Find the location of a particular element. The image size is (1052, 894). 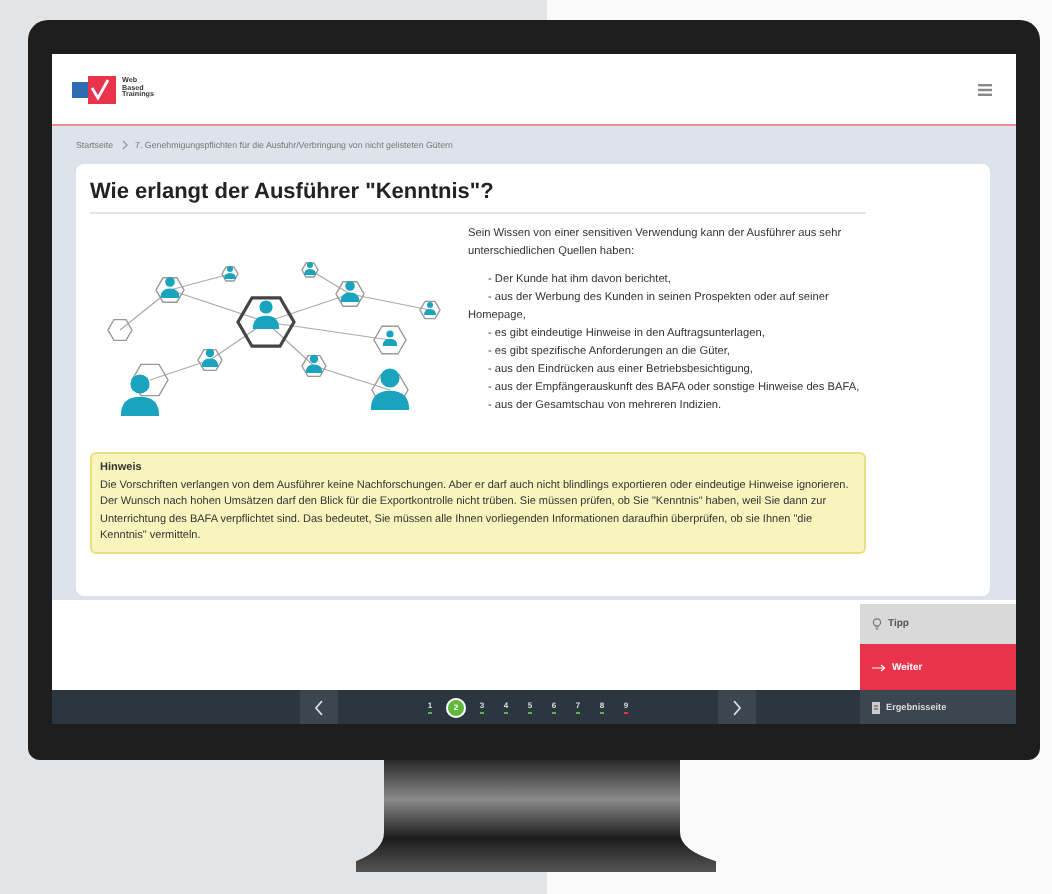

document-icon is located at coordinates (876, 707).